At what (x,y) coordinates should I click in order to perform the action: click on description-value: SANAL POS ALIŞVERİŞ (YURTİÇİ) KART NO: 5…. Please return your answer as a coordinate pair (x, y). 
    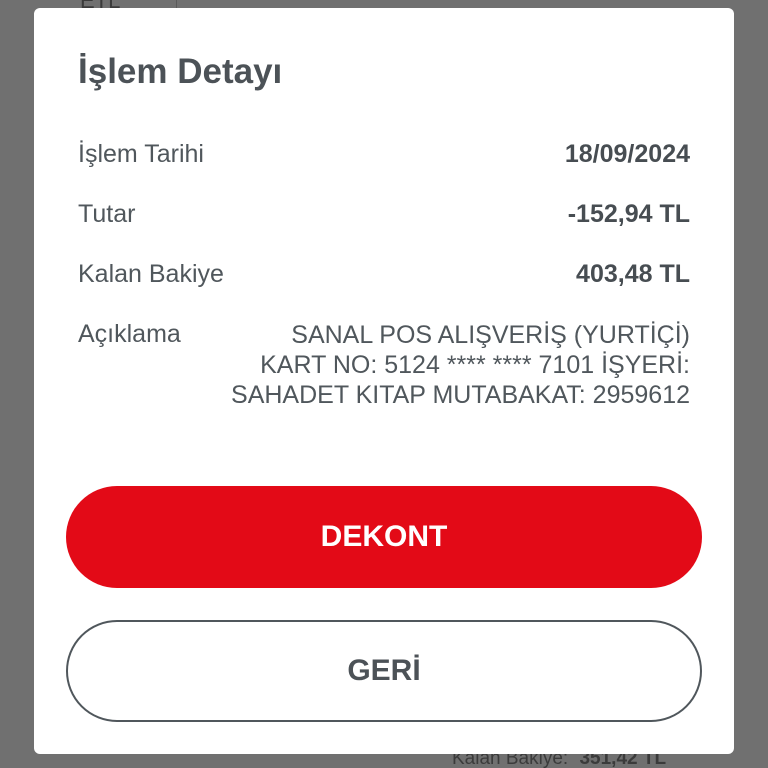
    Looking at the image, I should click on (460, 365).